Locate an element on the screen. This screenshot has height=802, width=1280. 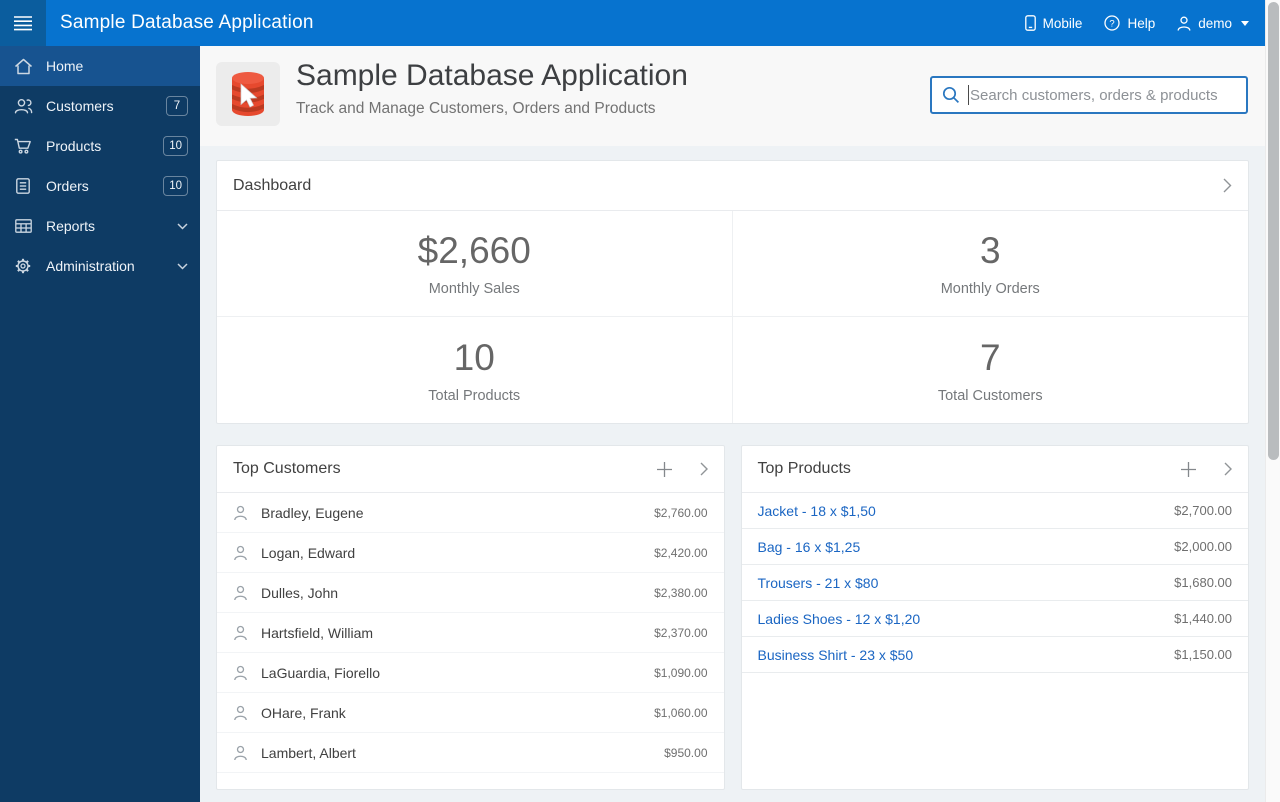
add-product-button is located at coordinates (1188, 469).